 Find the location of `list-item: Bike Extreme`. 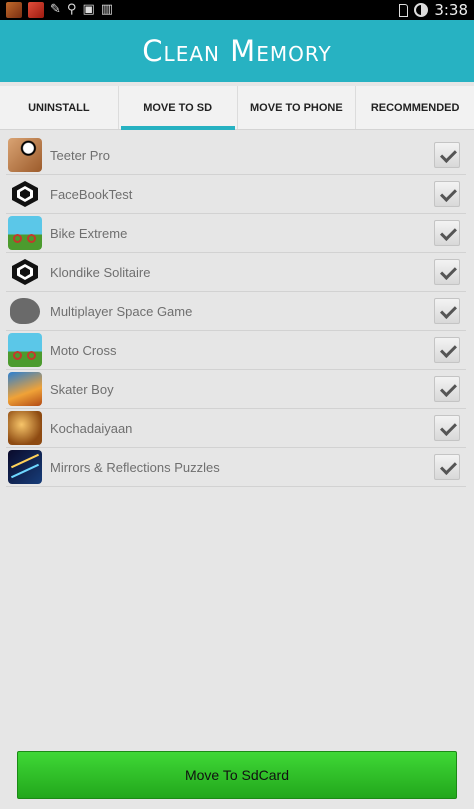

list-item: Bike Extreme is located at coordinates (236, 233).